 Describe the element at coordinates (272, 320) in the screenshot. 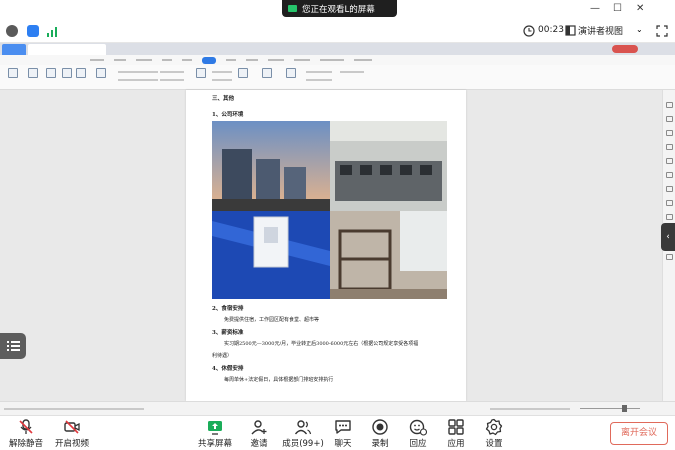

I see `doc-accommodation-body: 免费提供住宿，工作园区配有食堂、超市等` at that location.